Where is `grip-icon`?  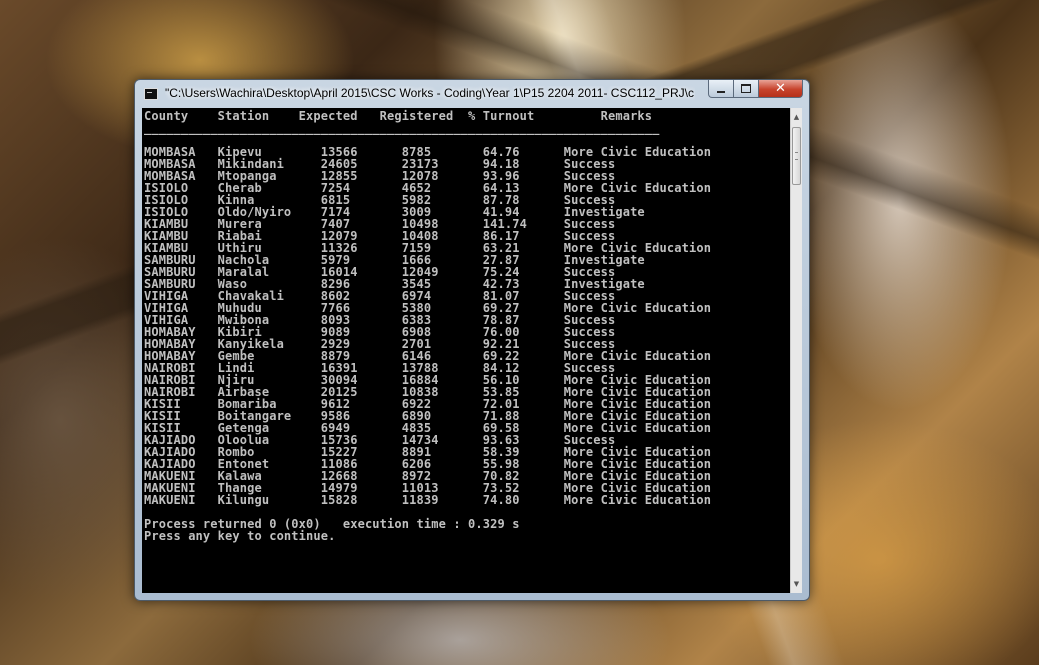
grip-icon is located at coordinates (796, 156).